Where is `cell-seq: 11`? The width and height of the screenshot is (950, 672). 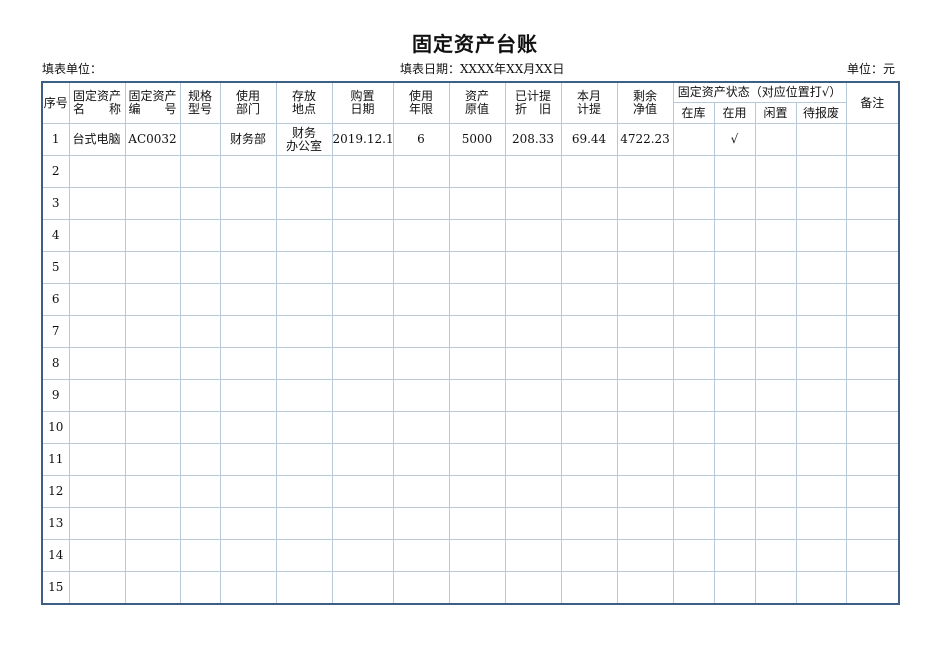 cell-seq: 11 is located at coordinates (55, 460).